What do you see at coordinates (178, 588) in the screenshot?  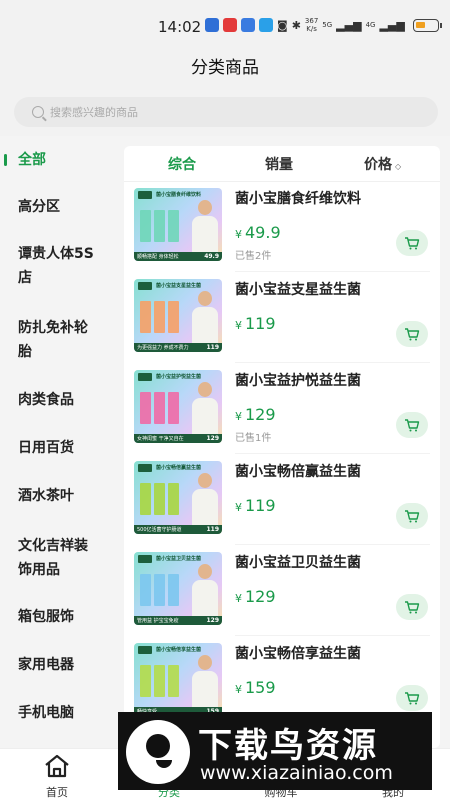 I see `product-image: 菌小宝益卫贝益生菌 管用益 护宝宝免疫 129` at bounding box center [178, 588].